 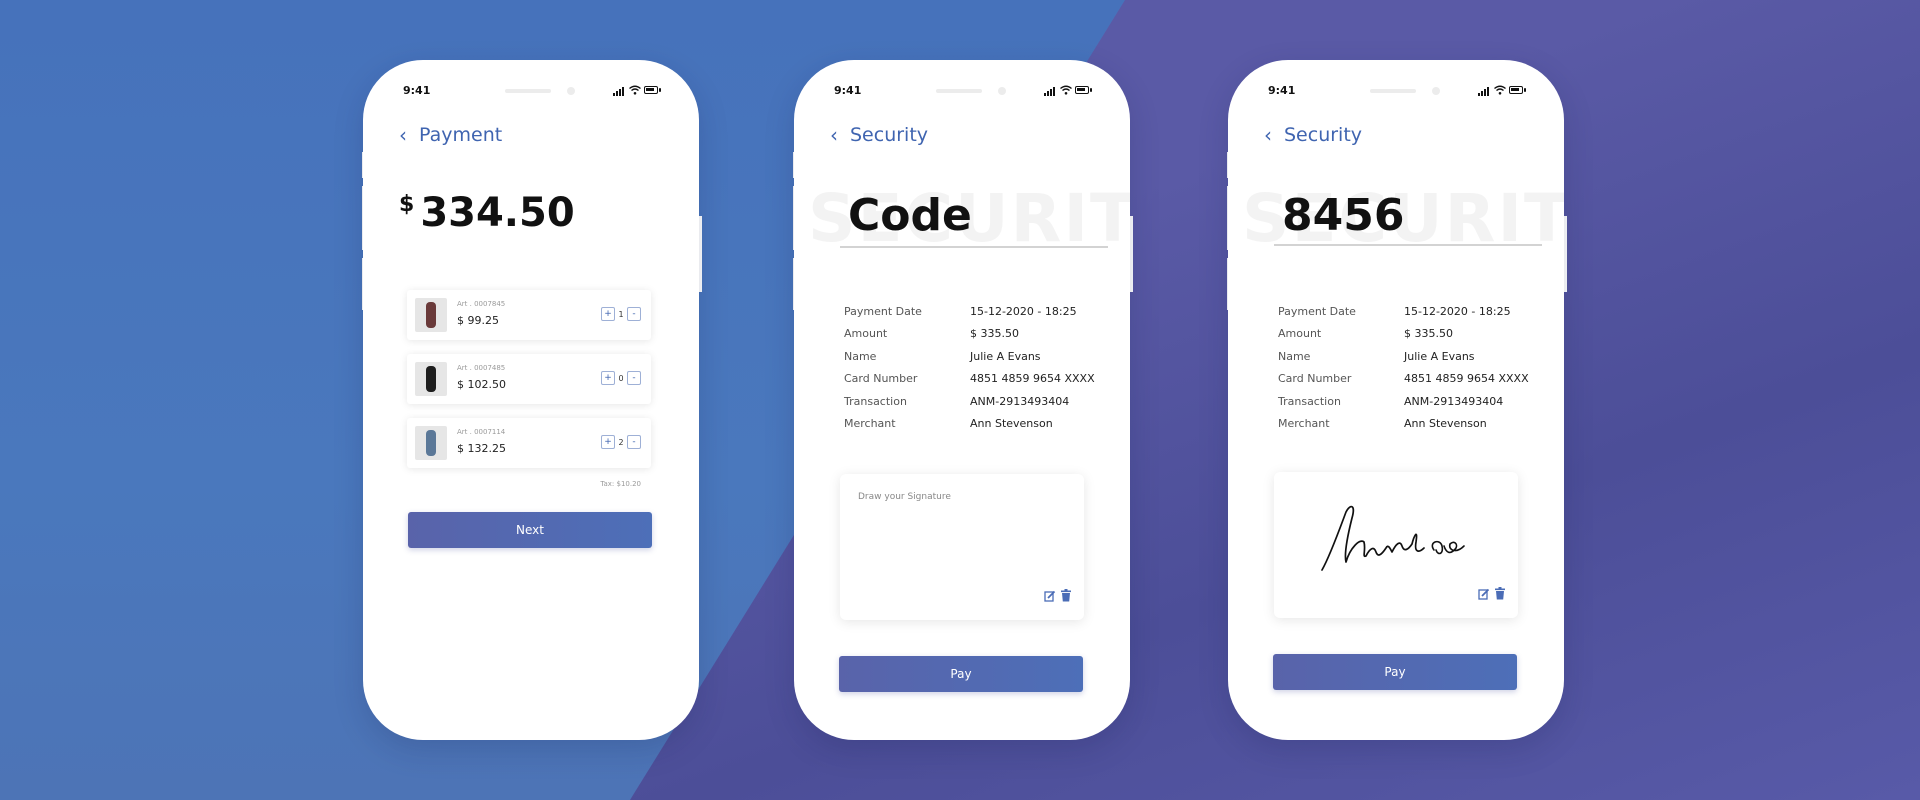 What do you see at coordinates (1343, 215) in the screenshot?
I see `security-code-field: 8456` at bounding box center [1343, 215].